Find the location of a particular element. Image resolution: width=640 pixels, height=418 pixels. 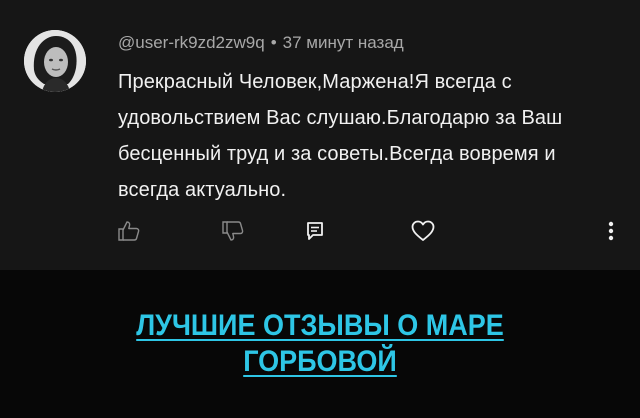

comment-time: 37 минут назад is located at coordinates (343, 42).